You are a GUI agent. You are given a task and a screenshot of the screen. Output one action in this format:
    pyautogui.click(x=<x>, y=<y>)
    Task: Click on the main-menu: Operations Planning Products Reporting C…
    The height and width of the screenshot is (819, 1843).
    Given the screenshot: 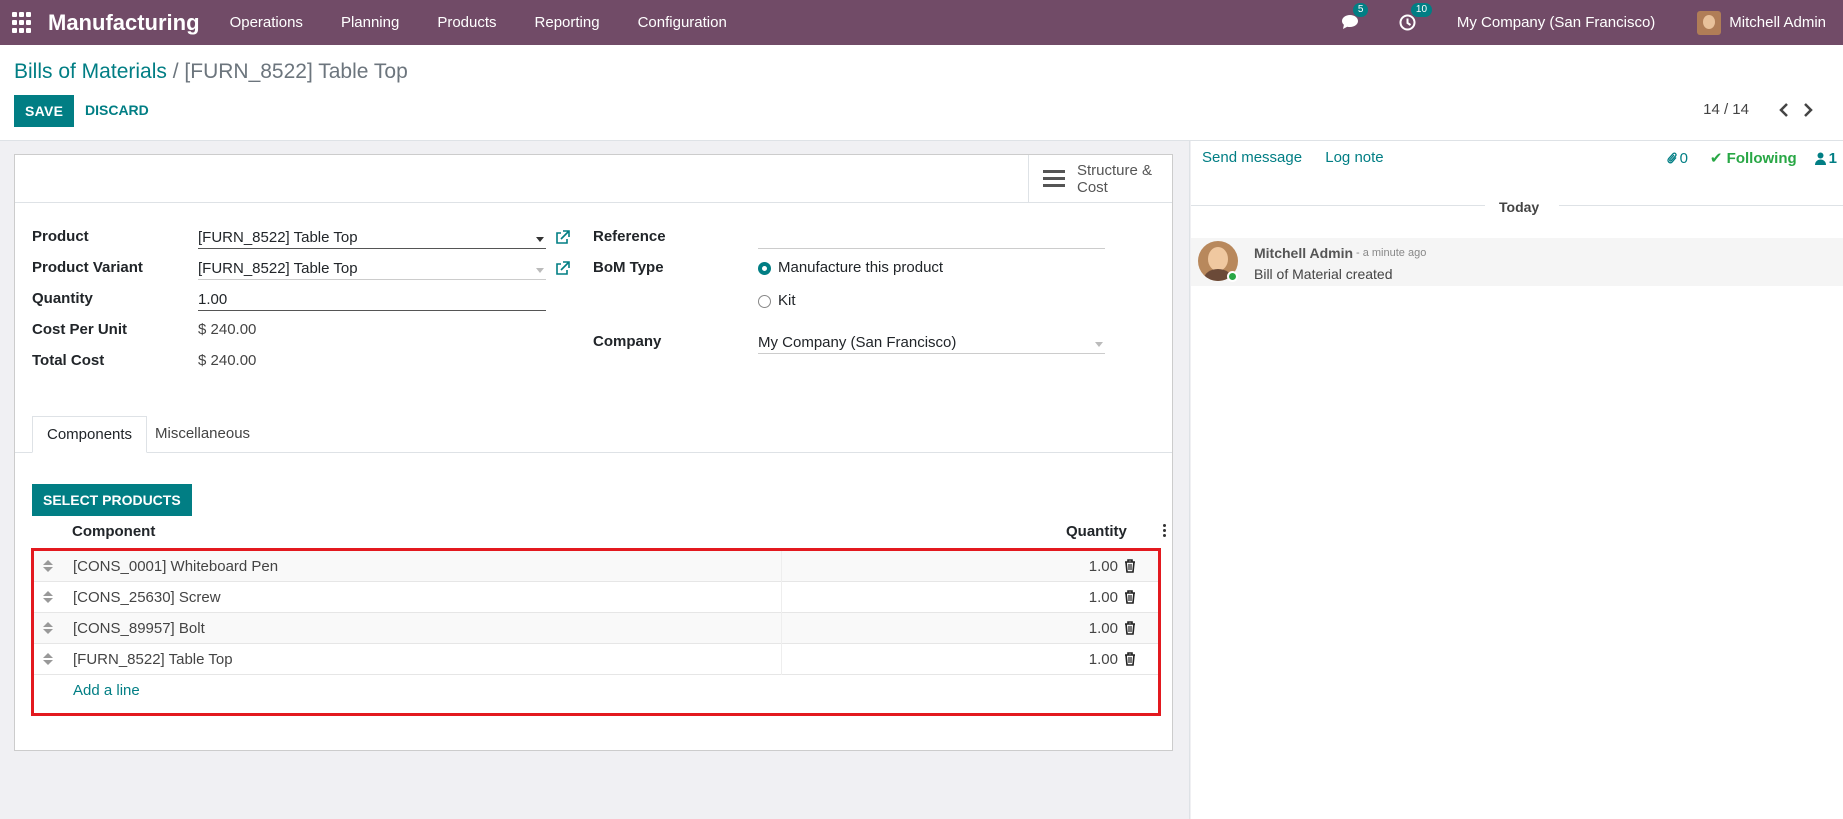 What is the action you would take?
    pyautogui.click(x=497, y=22)
    